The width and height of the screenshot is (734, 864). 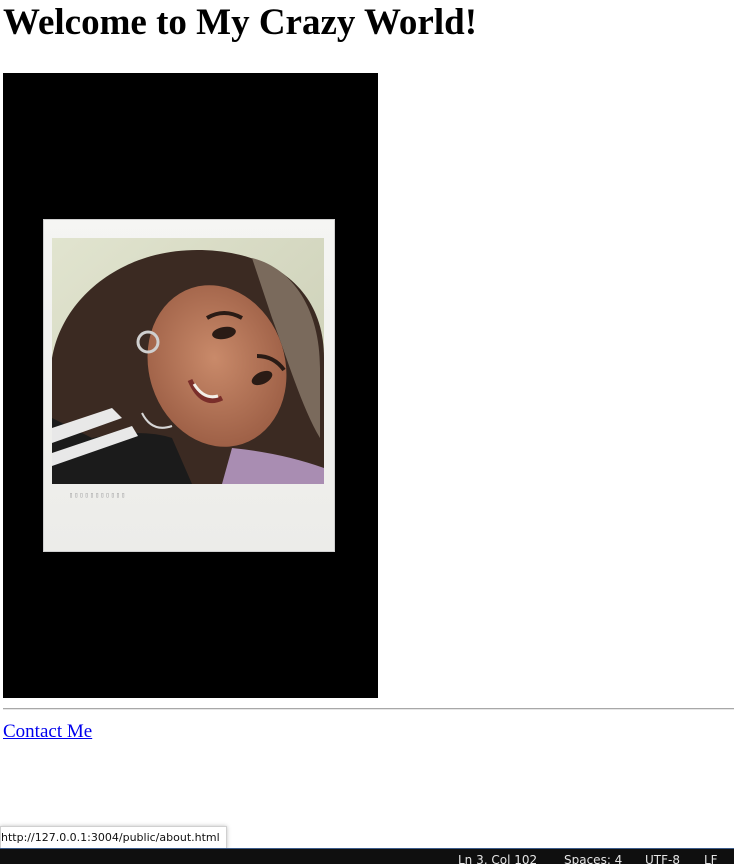 What do you see at coordinates (711, 858) in the screenshot?
I see `line-ending-setting: LF` at bounding box center [711, 858].